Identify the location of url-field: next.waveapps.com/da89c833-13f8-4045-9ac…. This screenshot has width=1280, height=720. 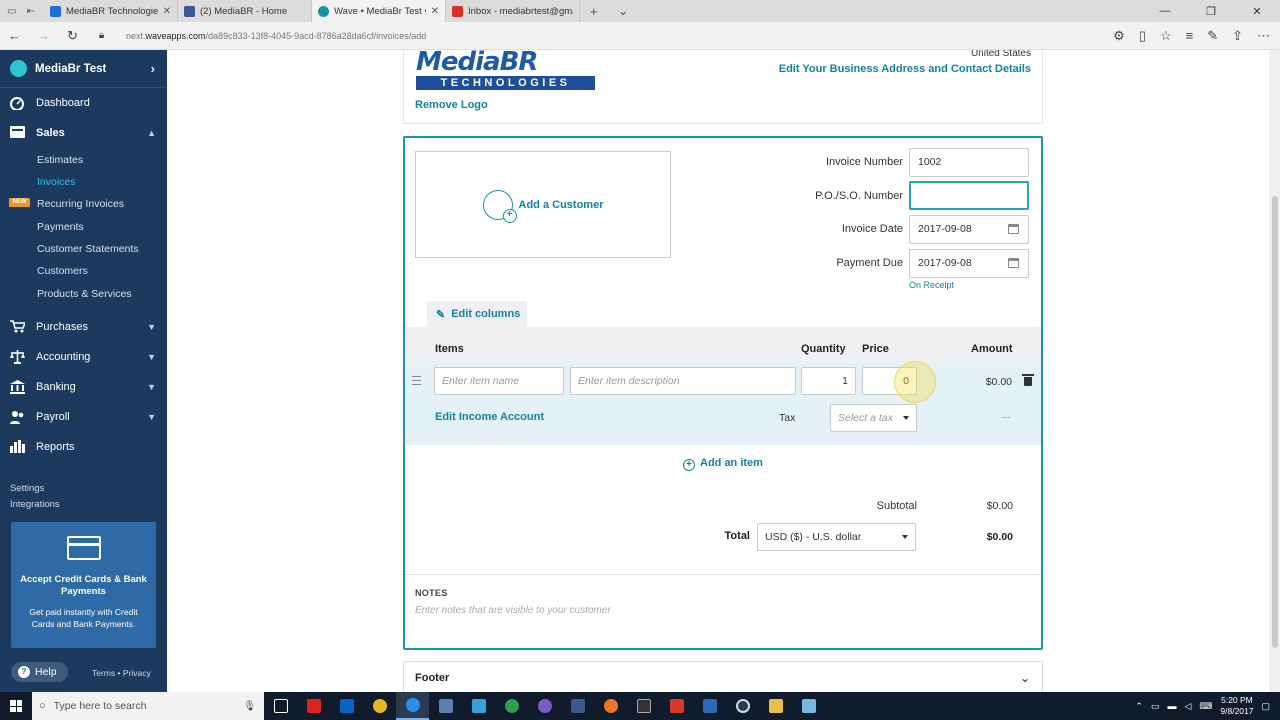
(619, 36).